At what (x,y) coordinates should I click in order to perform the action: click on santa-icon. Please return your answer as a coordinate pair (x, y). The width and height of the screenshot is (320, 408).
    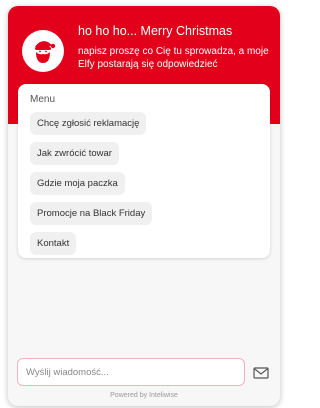
    Looking at the image, I should click on (45, 52).